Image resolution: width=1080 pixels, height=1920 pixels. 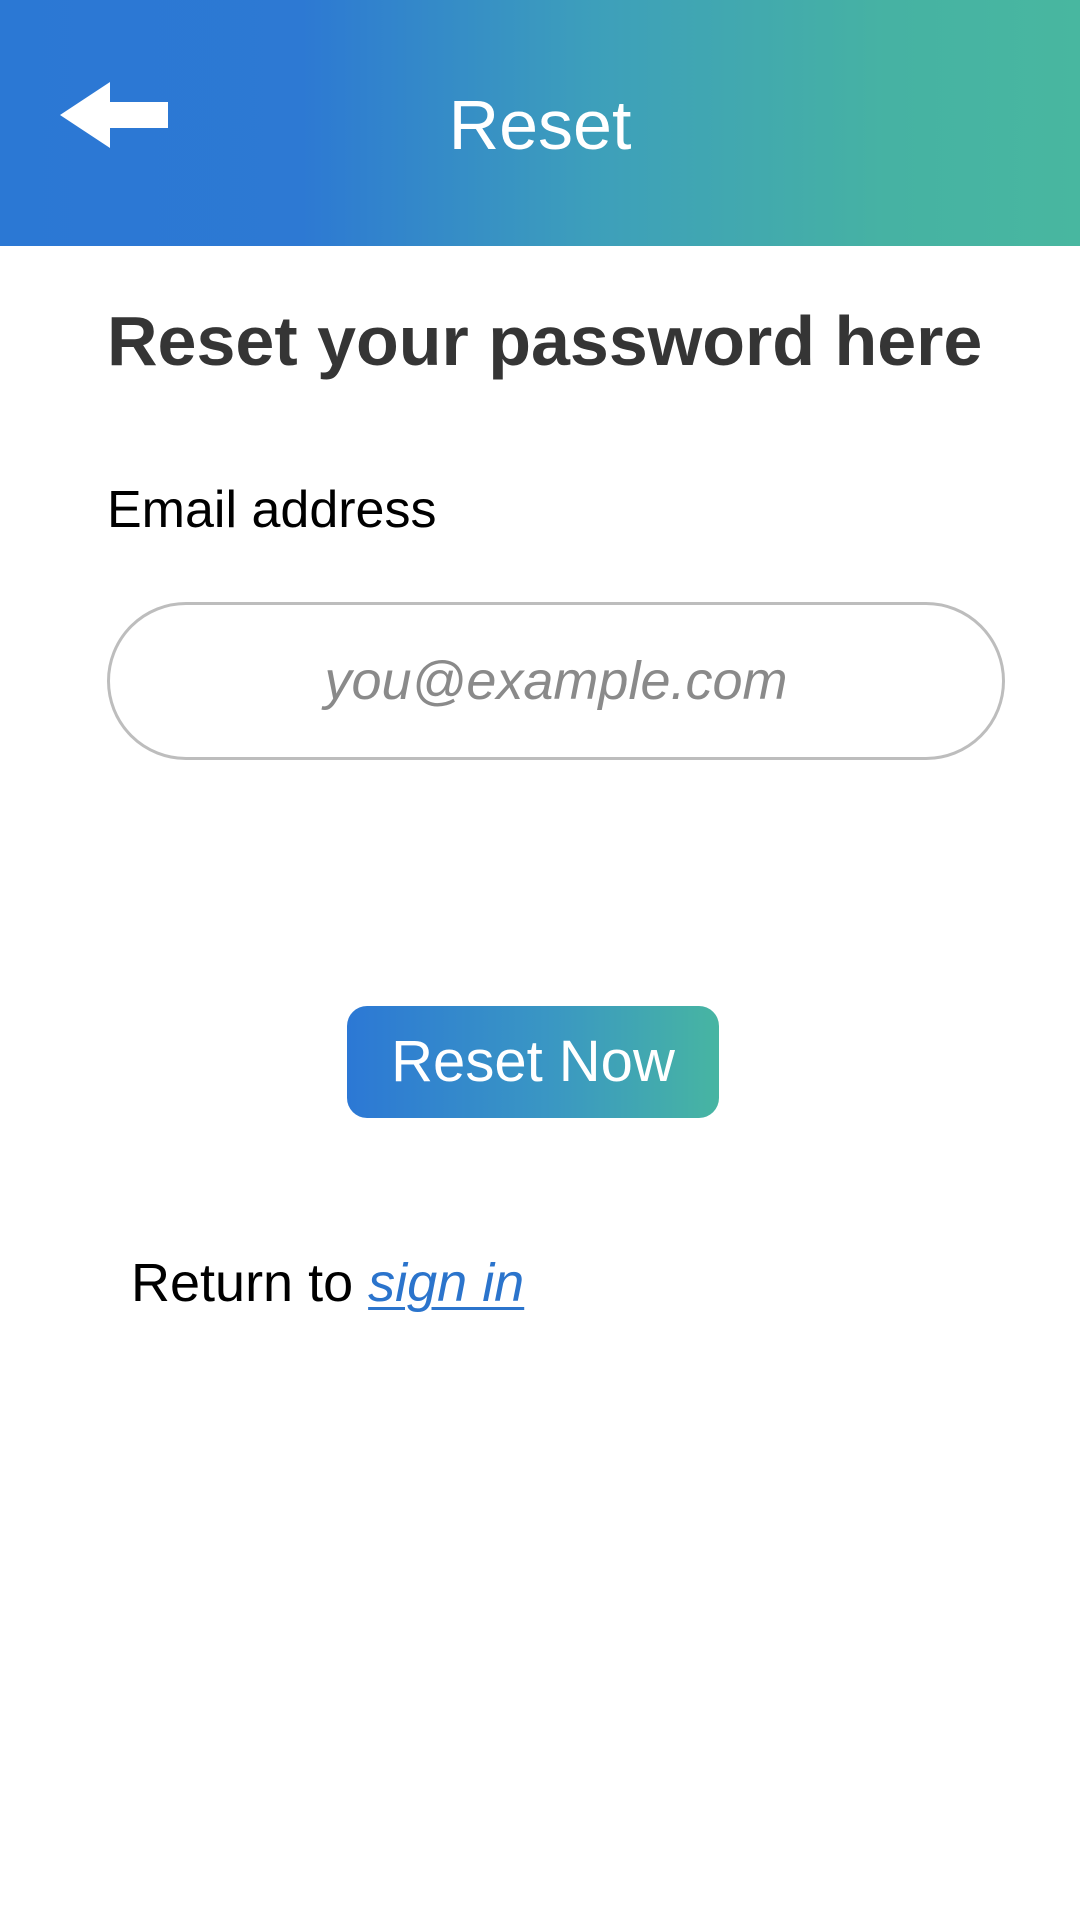 What do you see at coordinates (545, 341) in the screenshot?
I see `page-heading: Reset your password here` at bounding box center [545, 341].